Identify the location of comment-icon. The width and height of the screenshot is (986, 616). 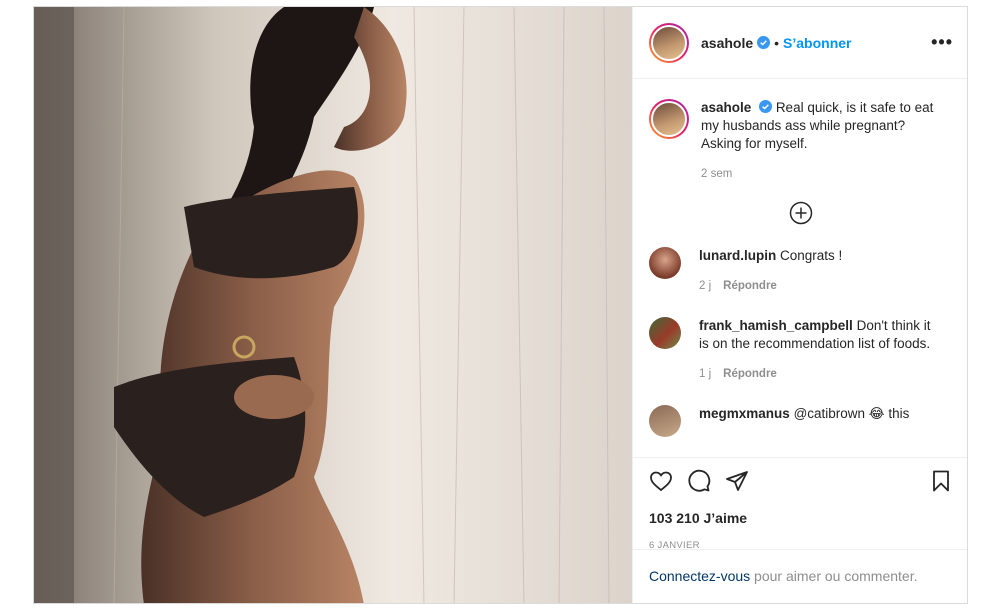
(699, 481).